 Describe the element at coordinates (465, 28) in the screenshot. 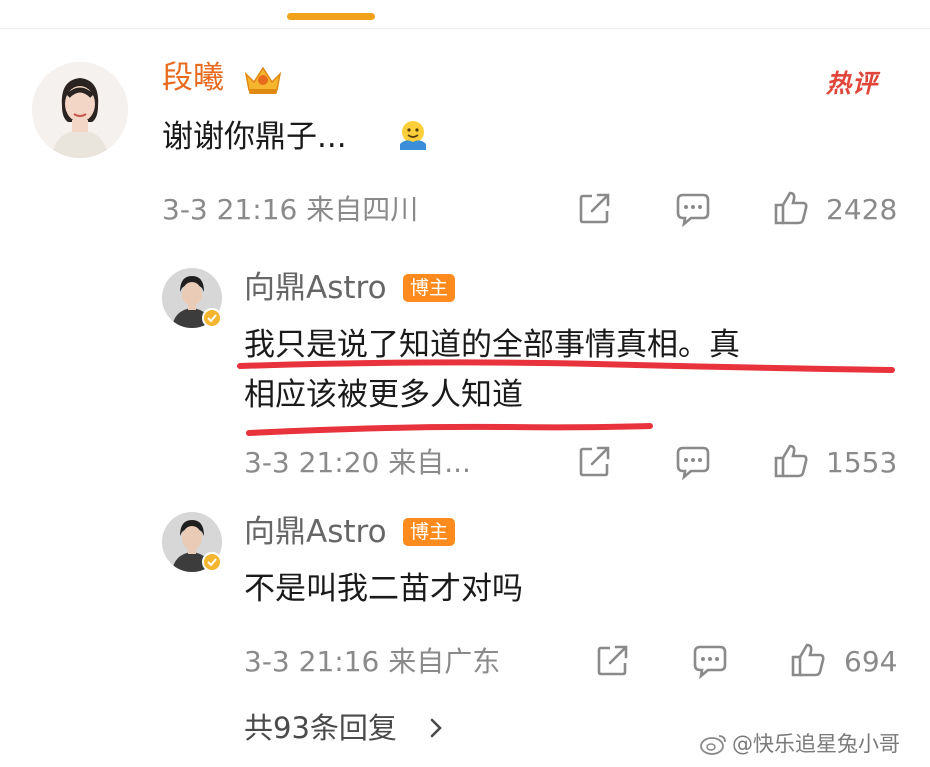

I see `divider` at that location.